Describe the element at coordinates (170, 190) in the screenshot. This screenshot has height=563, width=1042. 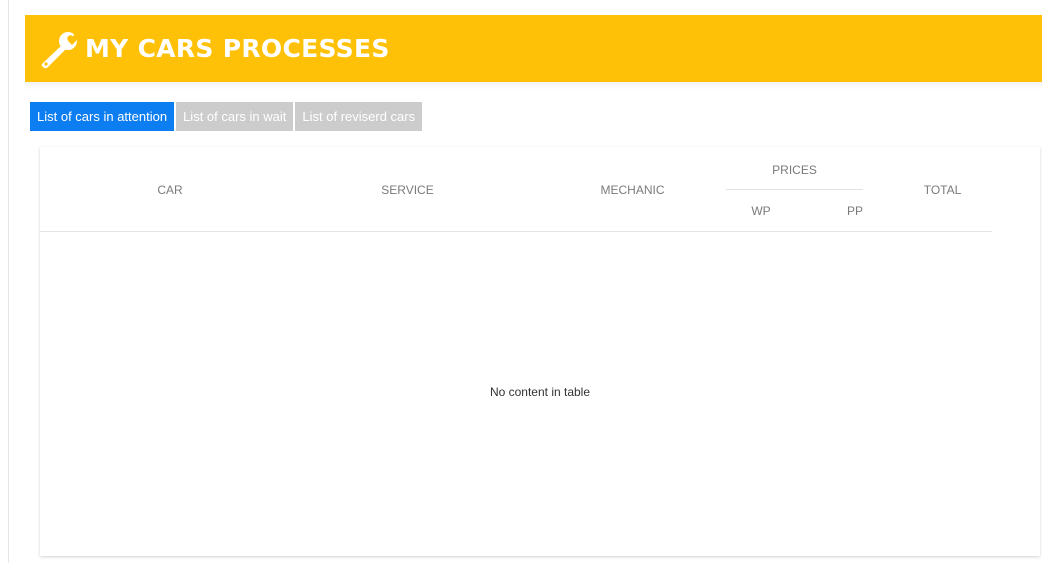
I see `column-header-car: CAR` at that location.